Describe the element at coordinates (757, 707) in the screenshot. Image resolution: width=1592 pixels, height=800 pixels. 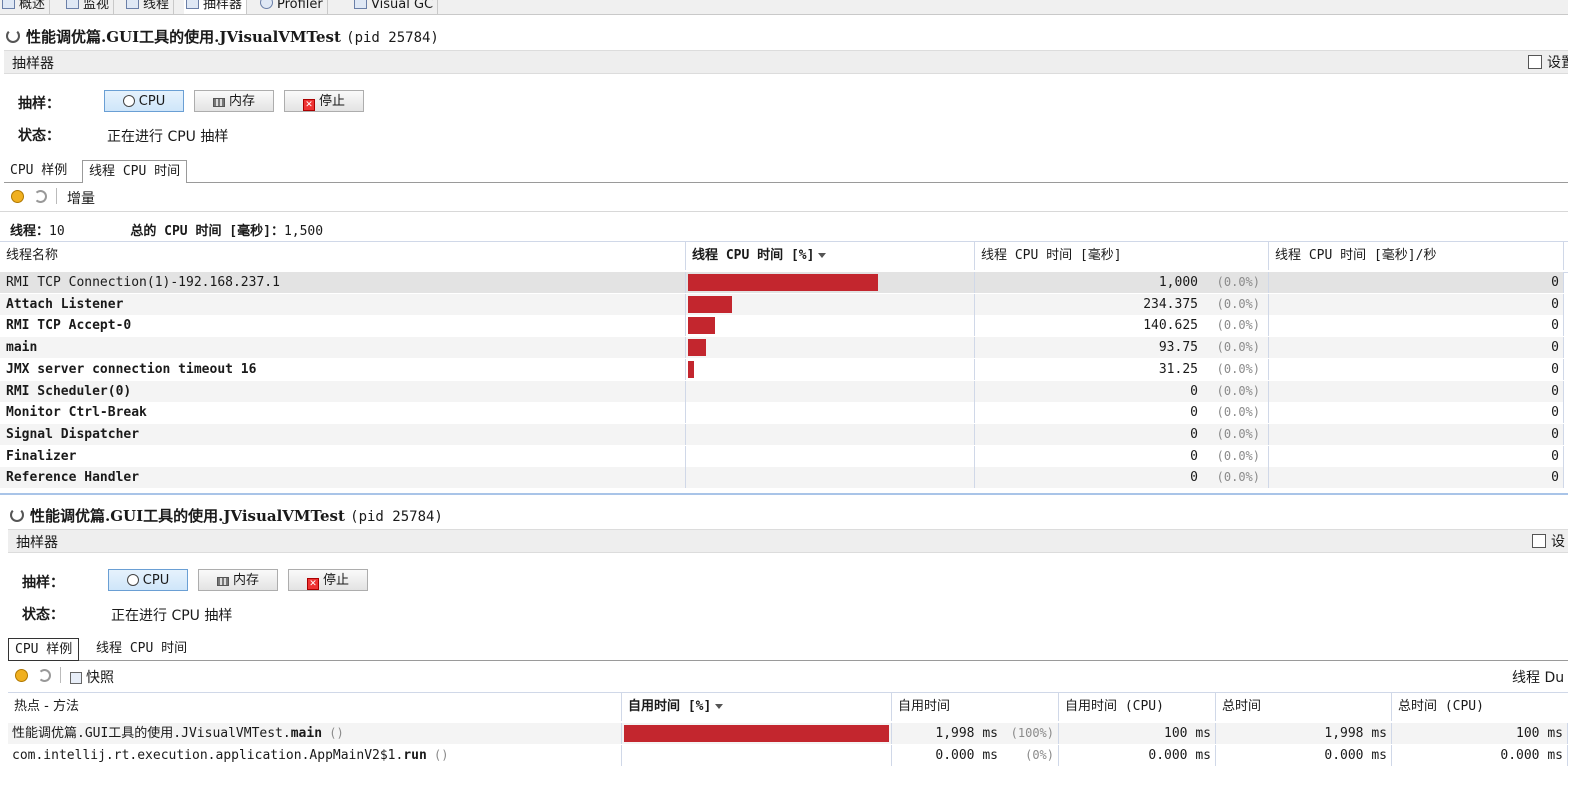
I see `col-self-time-percent: 自用时间 [%]` at that location.